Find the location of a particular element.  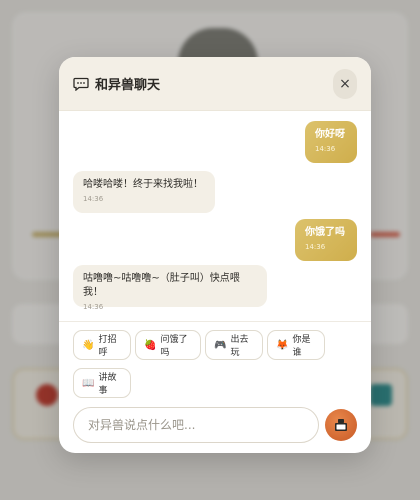

quick-reply-story: 📖 讲故事 is located at coordinates (102, 383).